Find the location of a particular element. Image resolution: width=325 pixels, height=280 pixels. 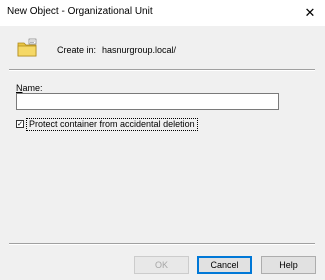

window-title: New Object - Organizational Unit is located at coordinates (80, 11).